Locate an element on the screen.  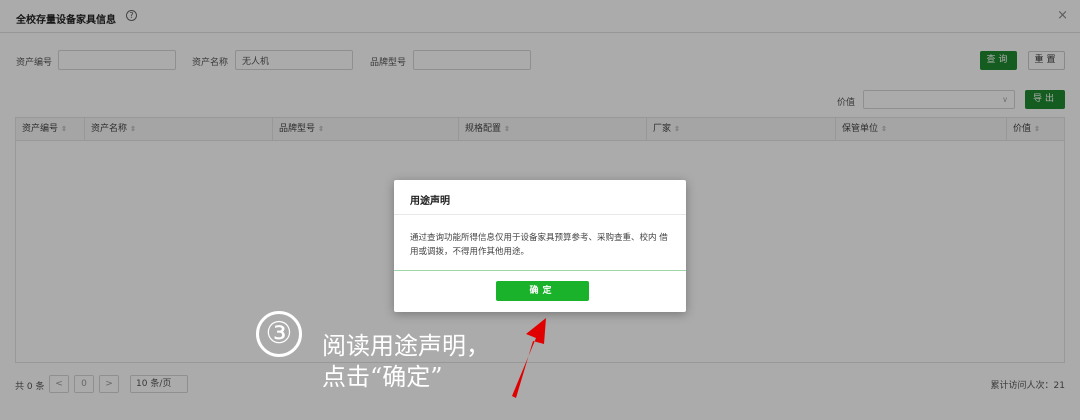
step-number-badge: ③ is located at coordinates (279, 334).